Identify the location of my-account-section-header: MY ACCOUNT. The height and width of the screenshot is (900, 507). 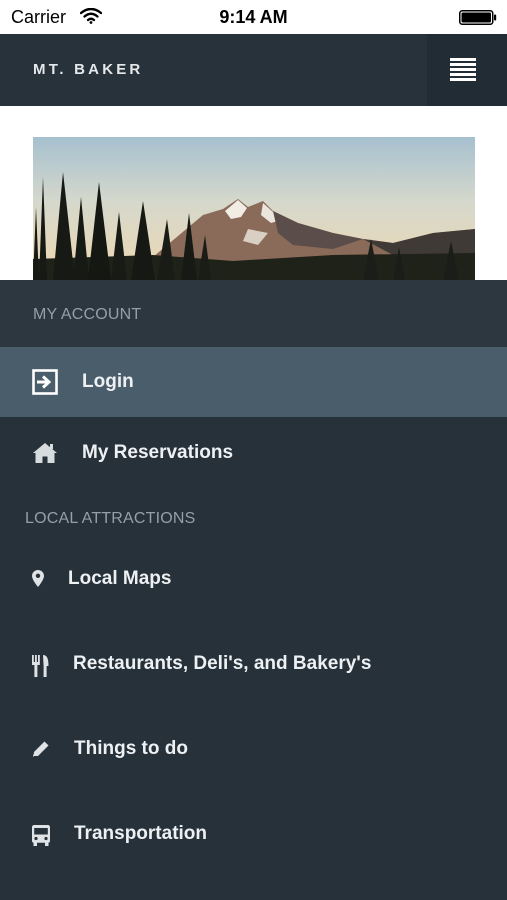
(253, 313).